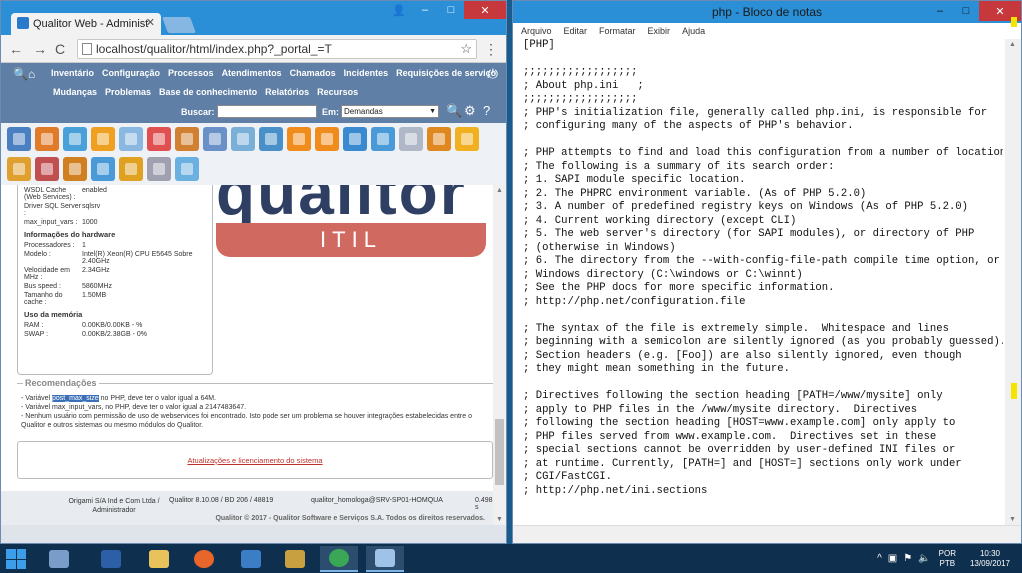 This screenshot has width=1022, height=573. Describe the element at coordinates (767, 534) in the screenshot. I see `notepad-hscrollbar` at that location.